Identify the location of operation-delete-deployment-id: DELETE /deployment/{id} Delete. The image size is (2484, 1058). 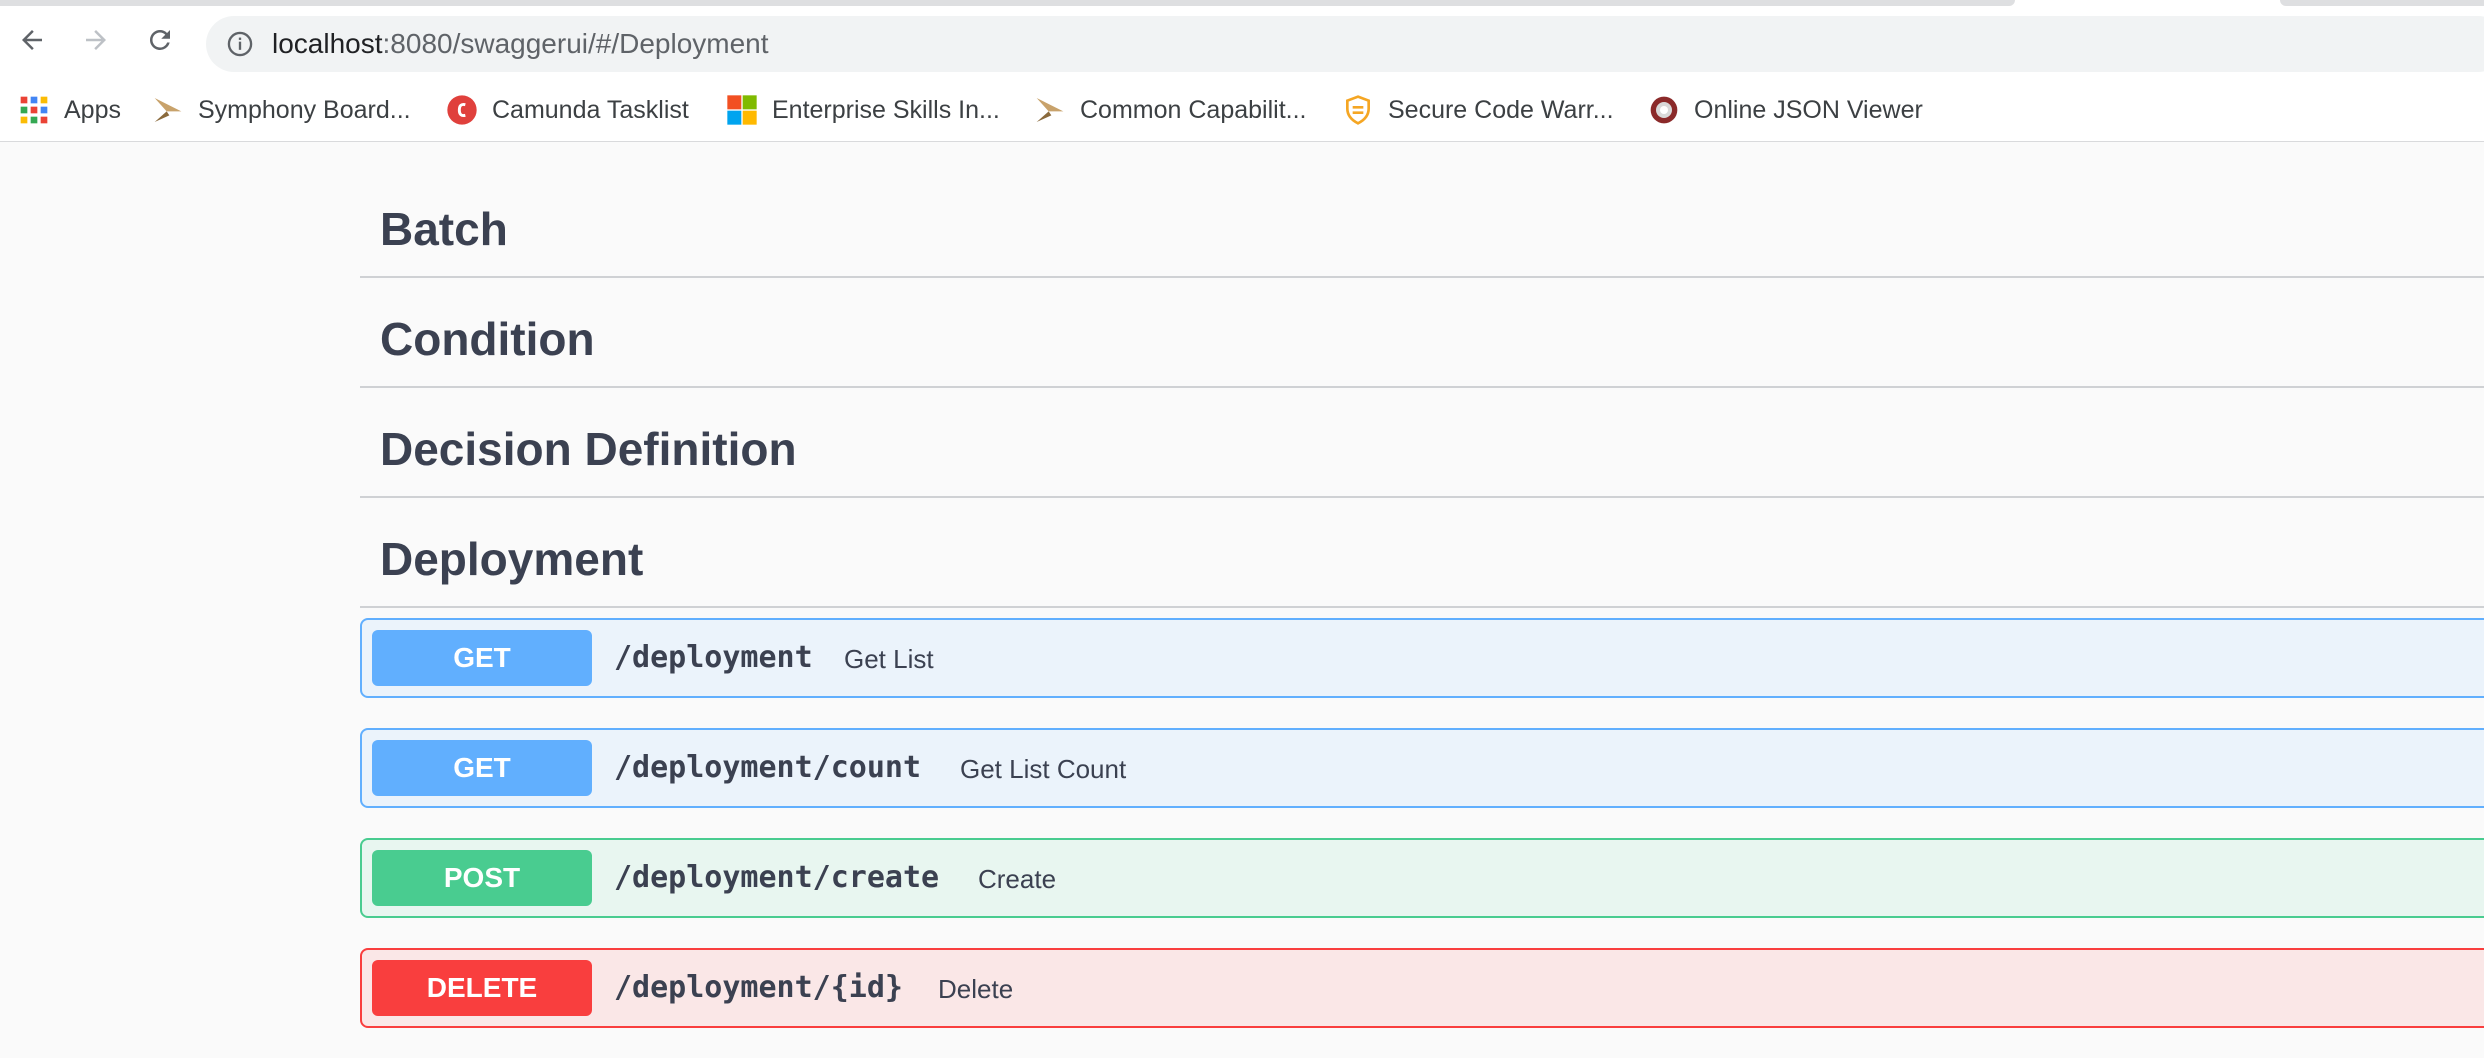
(1422, 988).